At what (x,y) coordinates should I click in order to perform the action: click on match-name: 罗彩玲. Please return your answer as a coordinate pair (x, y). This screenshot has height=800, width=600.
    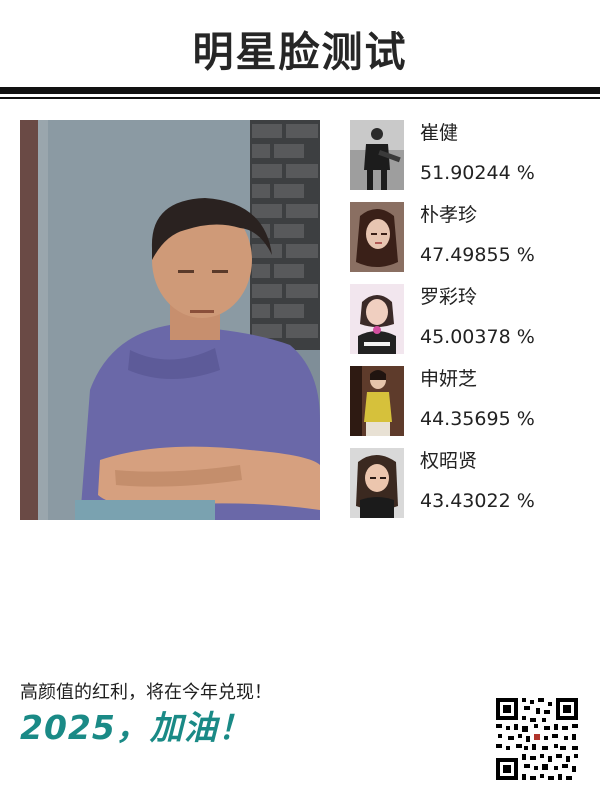
    Looking at the image, I should click on (449, 297).